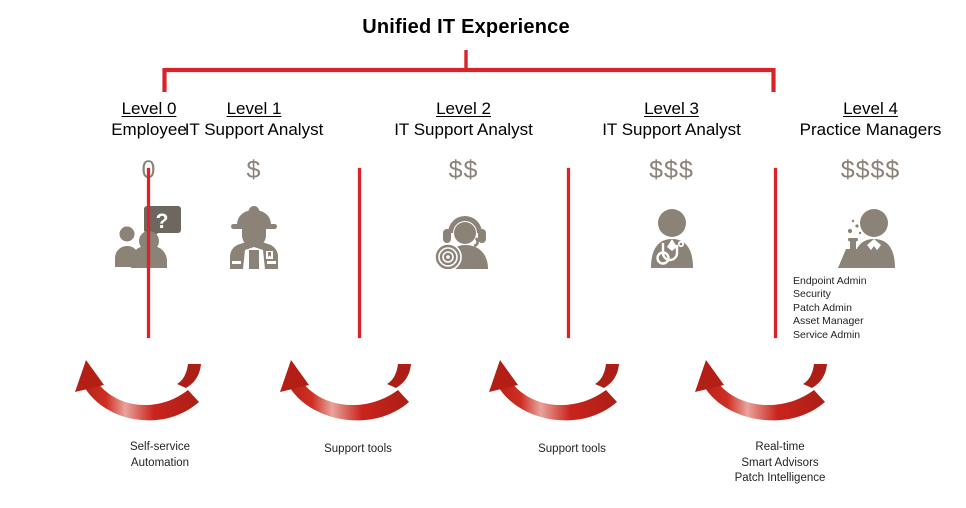 The width and height of the screenshot is (966, 508). Describe the element at coordinates (254, 129) in the screenshot. I see `role-label-1: IT Support Analyst` at that location.